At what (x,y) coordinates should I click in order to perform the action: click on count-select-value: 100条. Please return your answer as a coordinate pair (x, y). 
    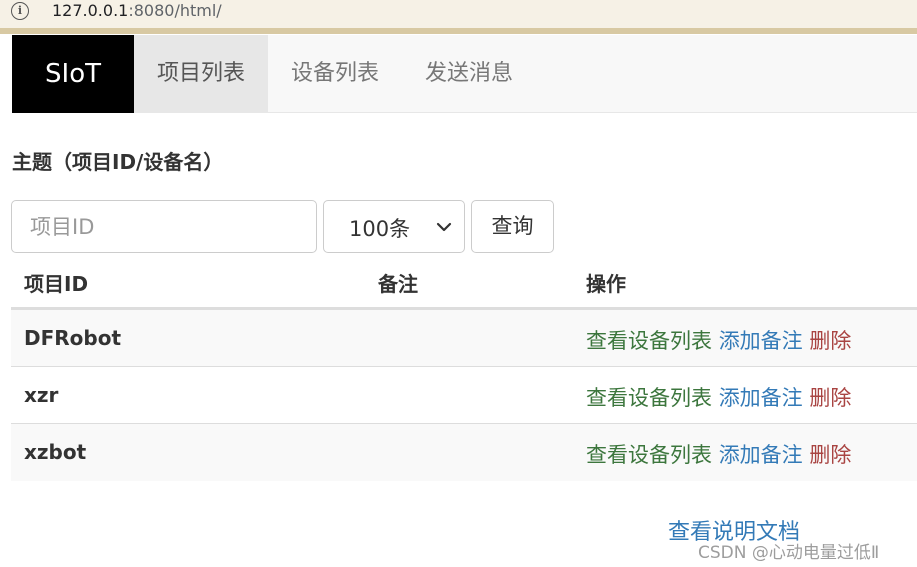
    Looking at the image, I should click on (380, 229).